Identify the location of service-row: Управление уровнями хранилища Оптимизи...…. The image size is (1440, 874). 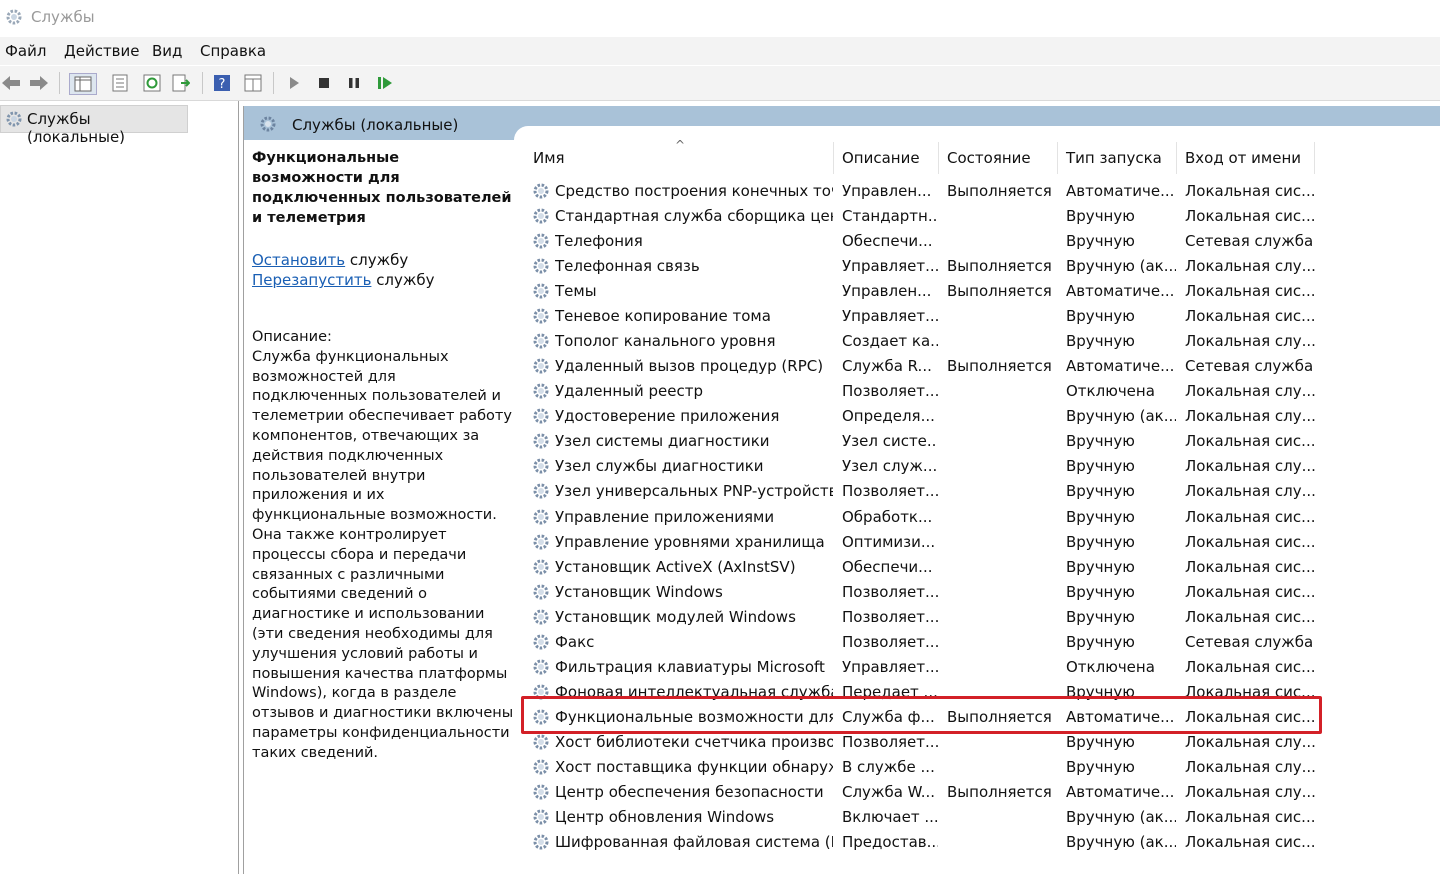
(982, 542).